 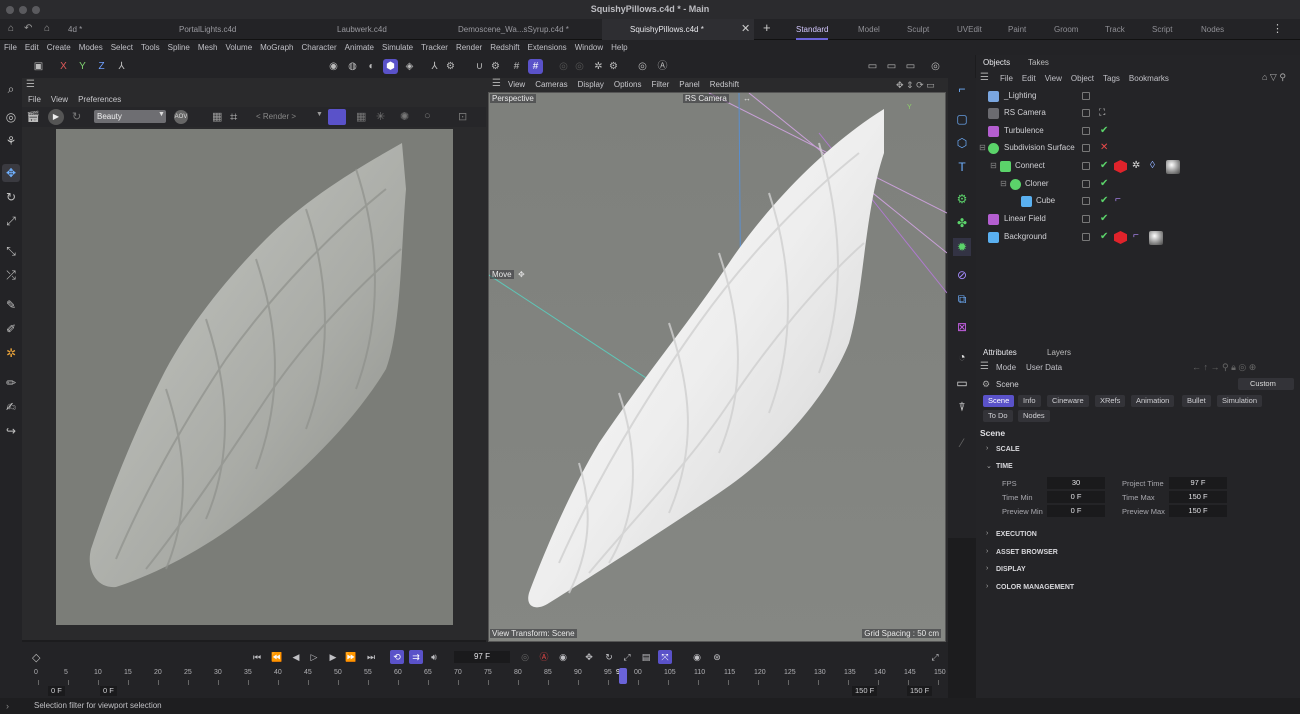 What do you see at coordinates (1110, 401) in the screenshot?
I see `subtab-xrefs: XRefs` at bounding box center [1110, 401].